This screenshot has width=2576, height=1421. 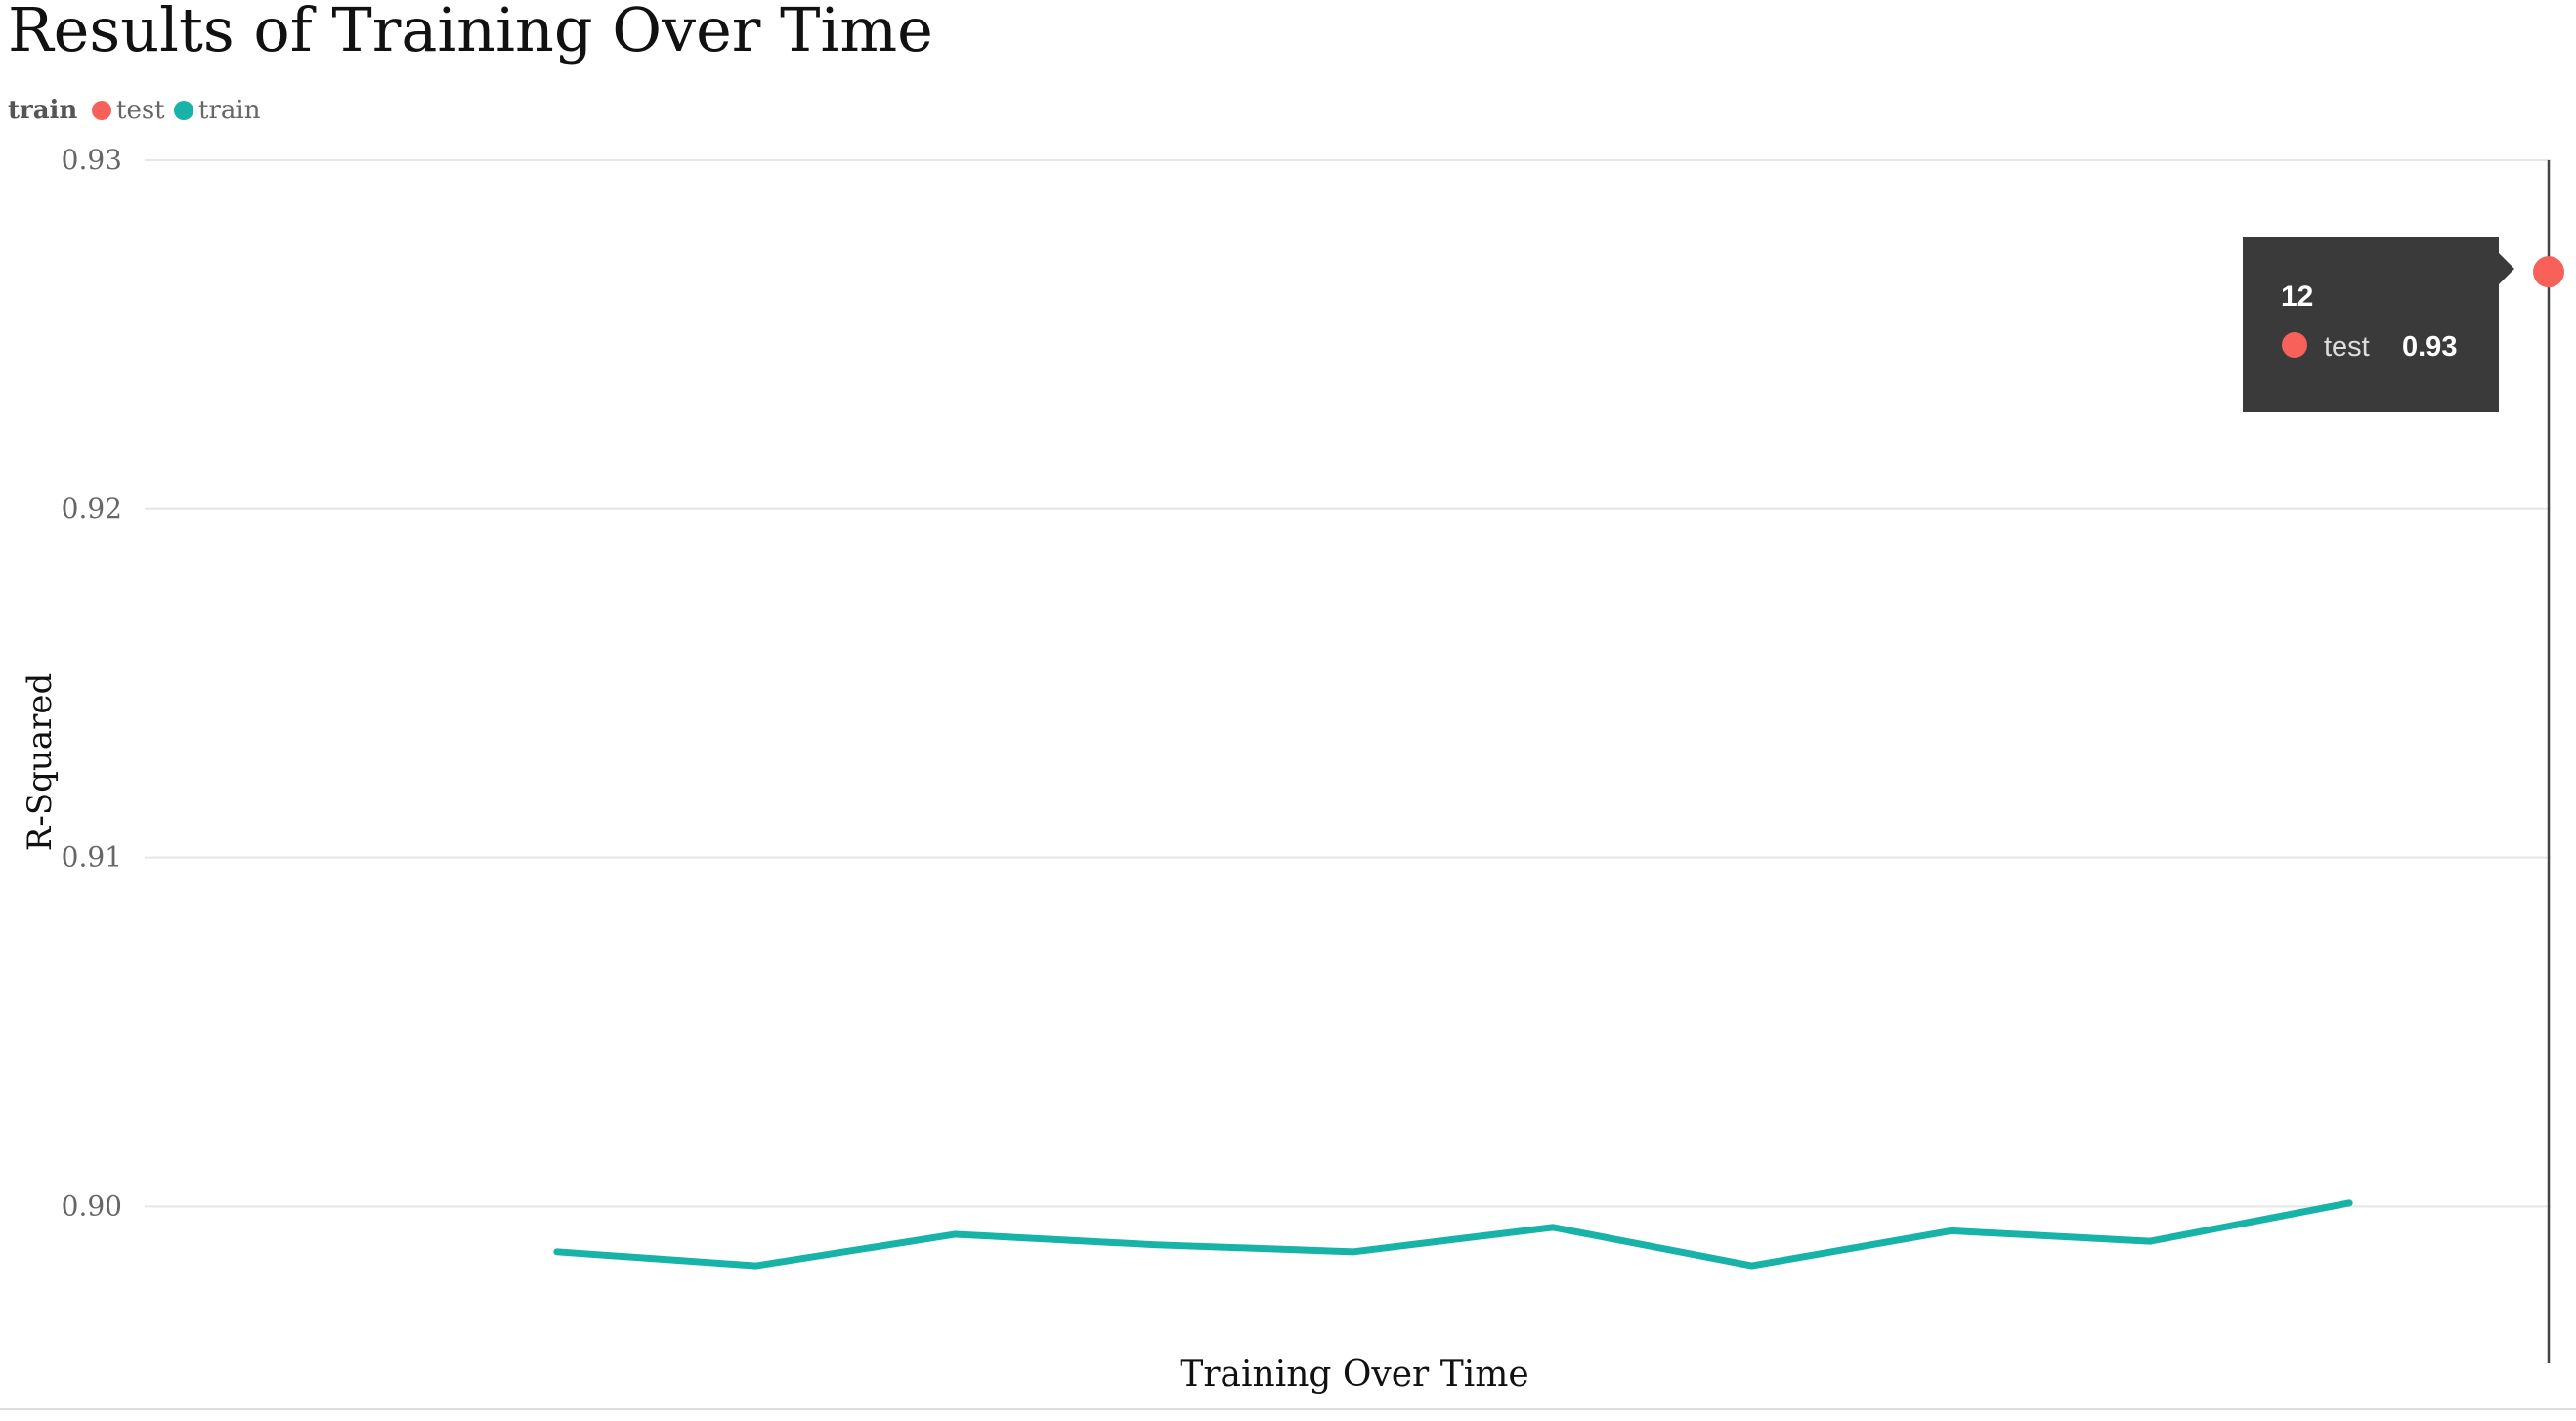 I want to click on tooltip-box, so click(x=2371, y=324).